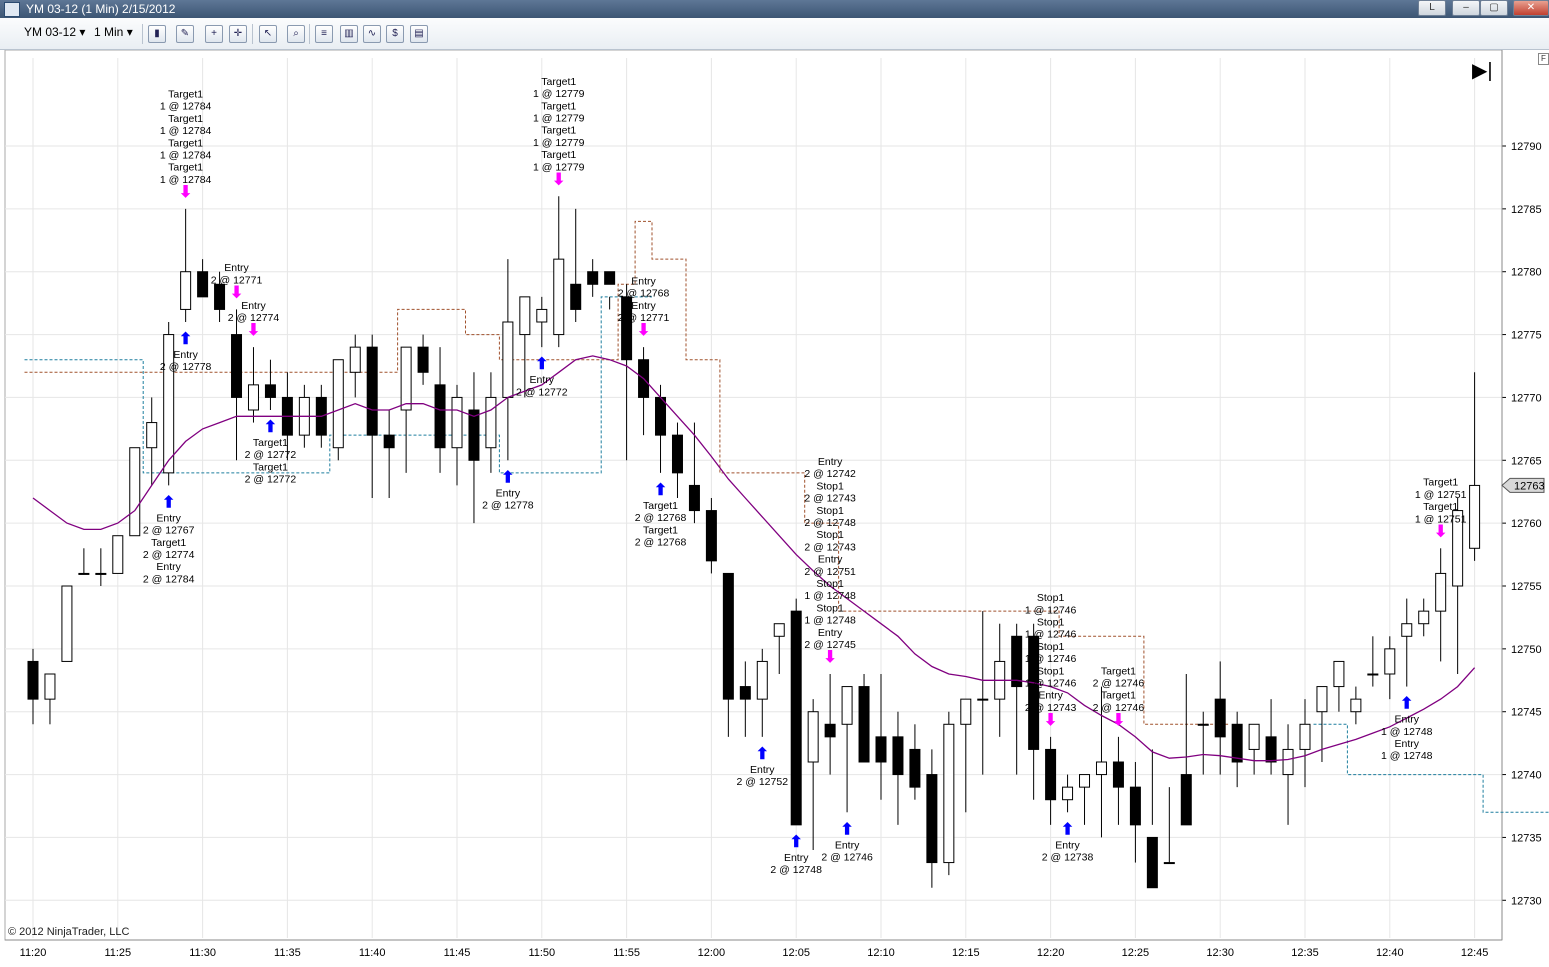  What do you see at coordinates (830, 645) in the screenshot?
I see `trade-annotation-text: 2 @ 12745` at bounding box center [830, 645].